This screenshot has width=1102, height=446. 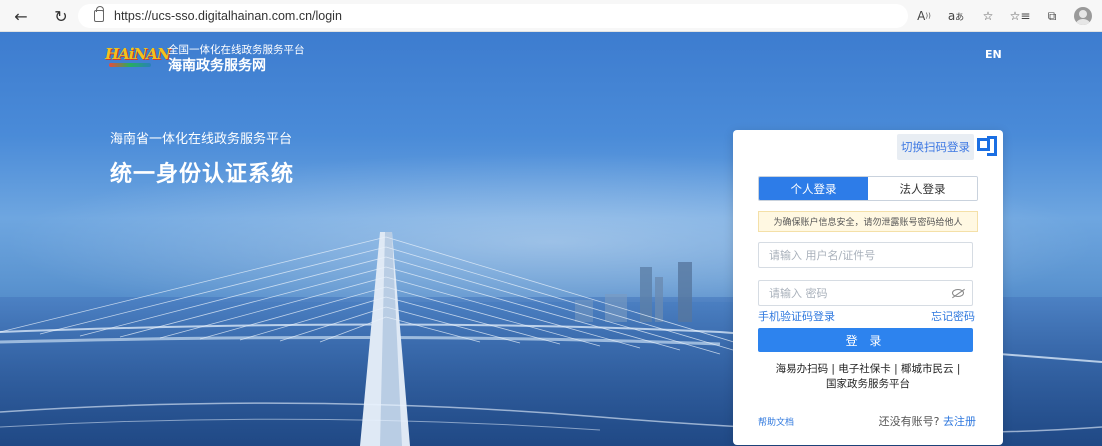 I want to click on auxiliary-links: 手机验证码登录 忘记密码, so click(x=866, y=316).